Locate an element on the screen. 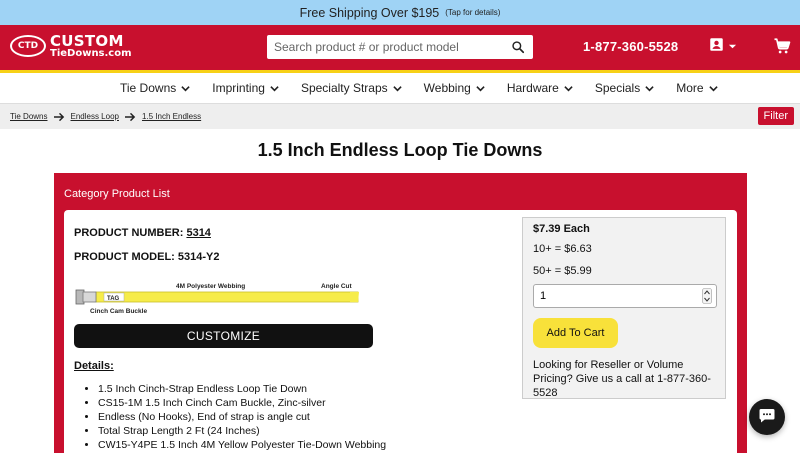  nav-item-label: Webbing is located at coordinates (447, 88).